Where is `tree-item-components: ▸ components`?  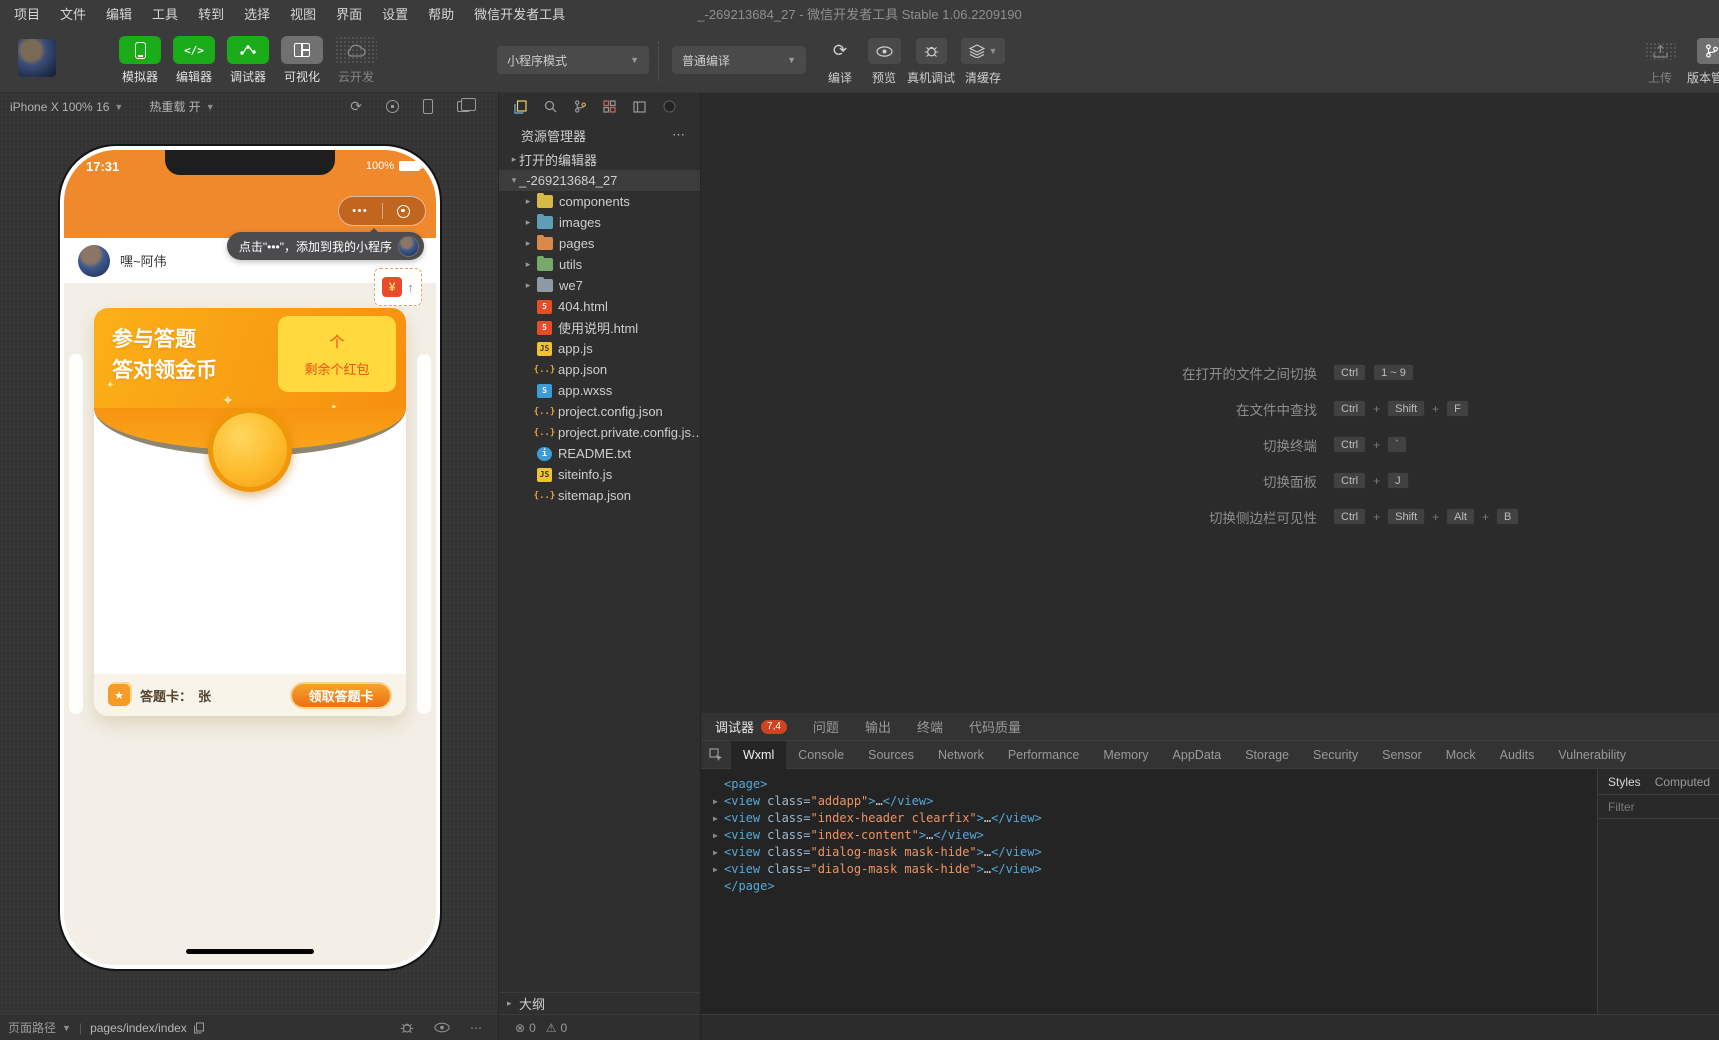 tree-item-components: ▸ components is located at coordinates (599, 201).